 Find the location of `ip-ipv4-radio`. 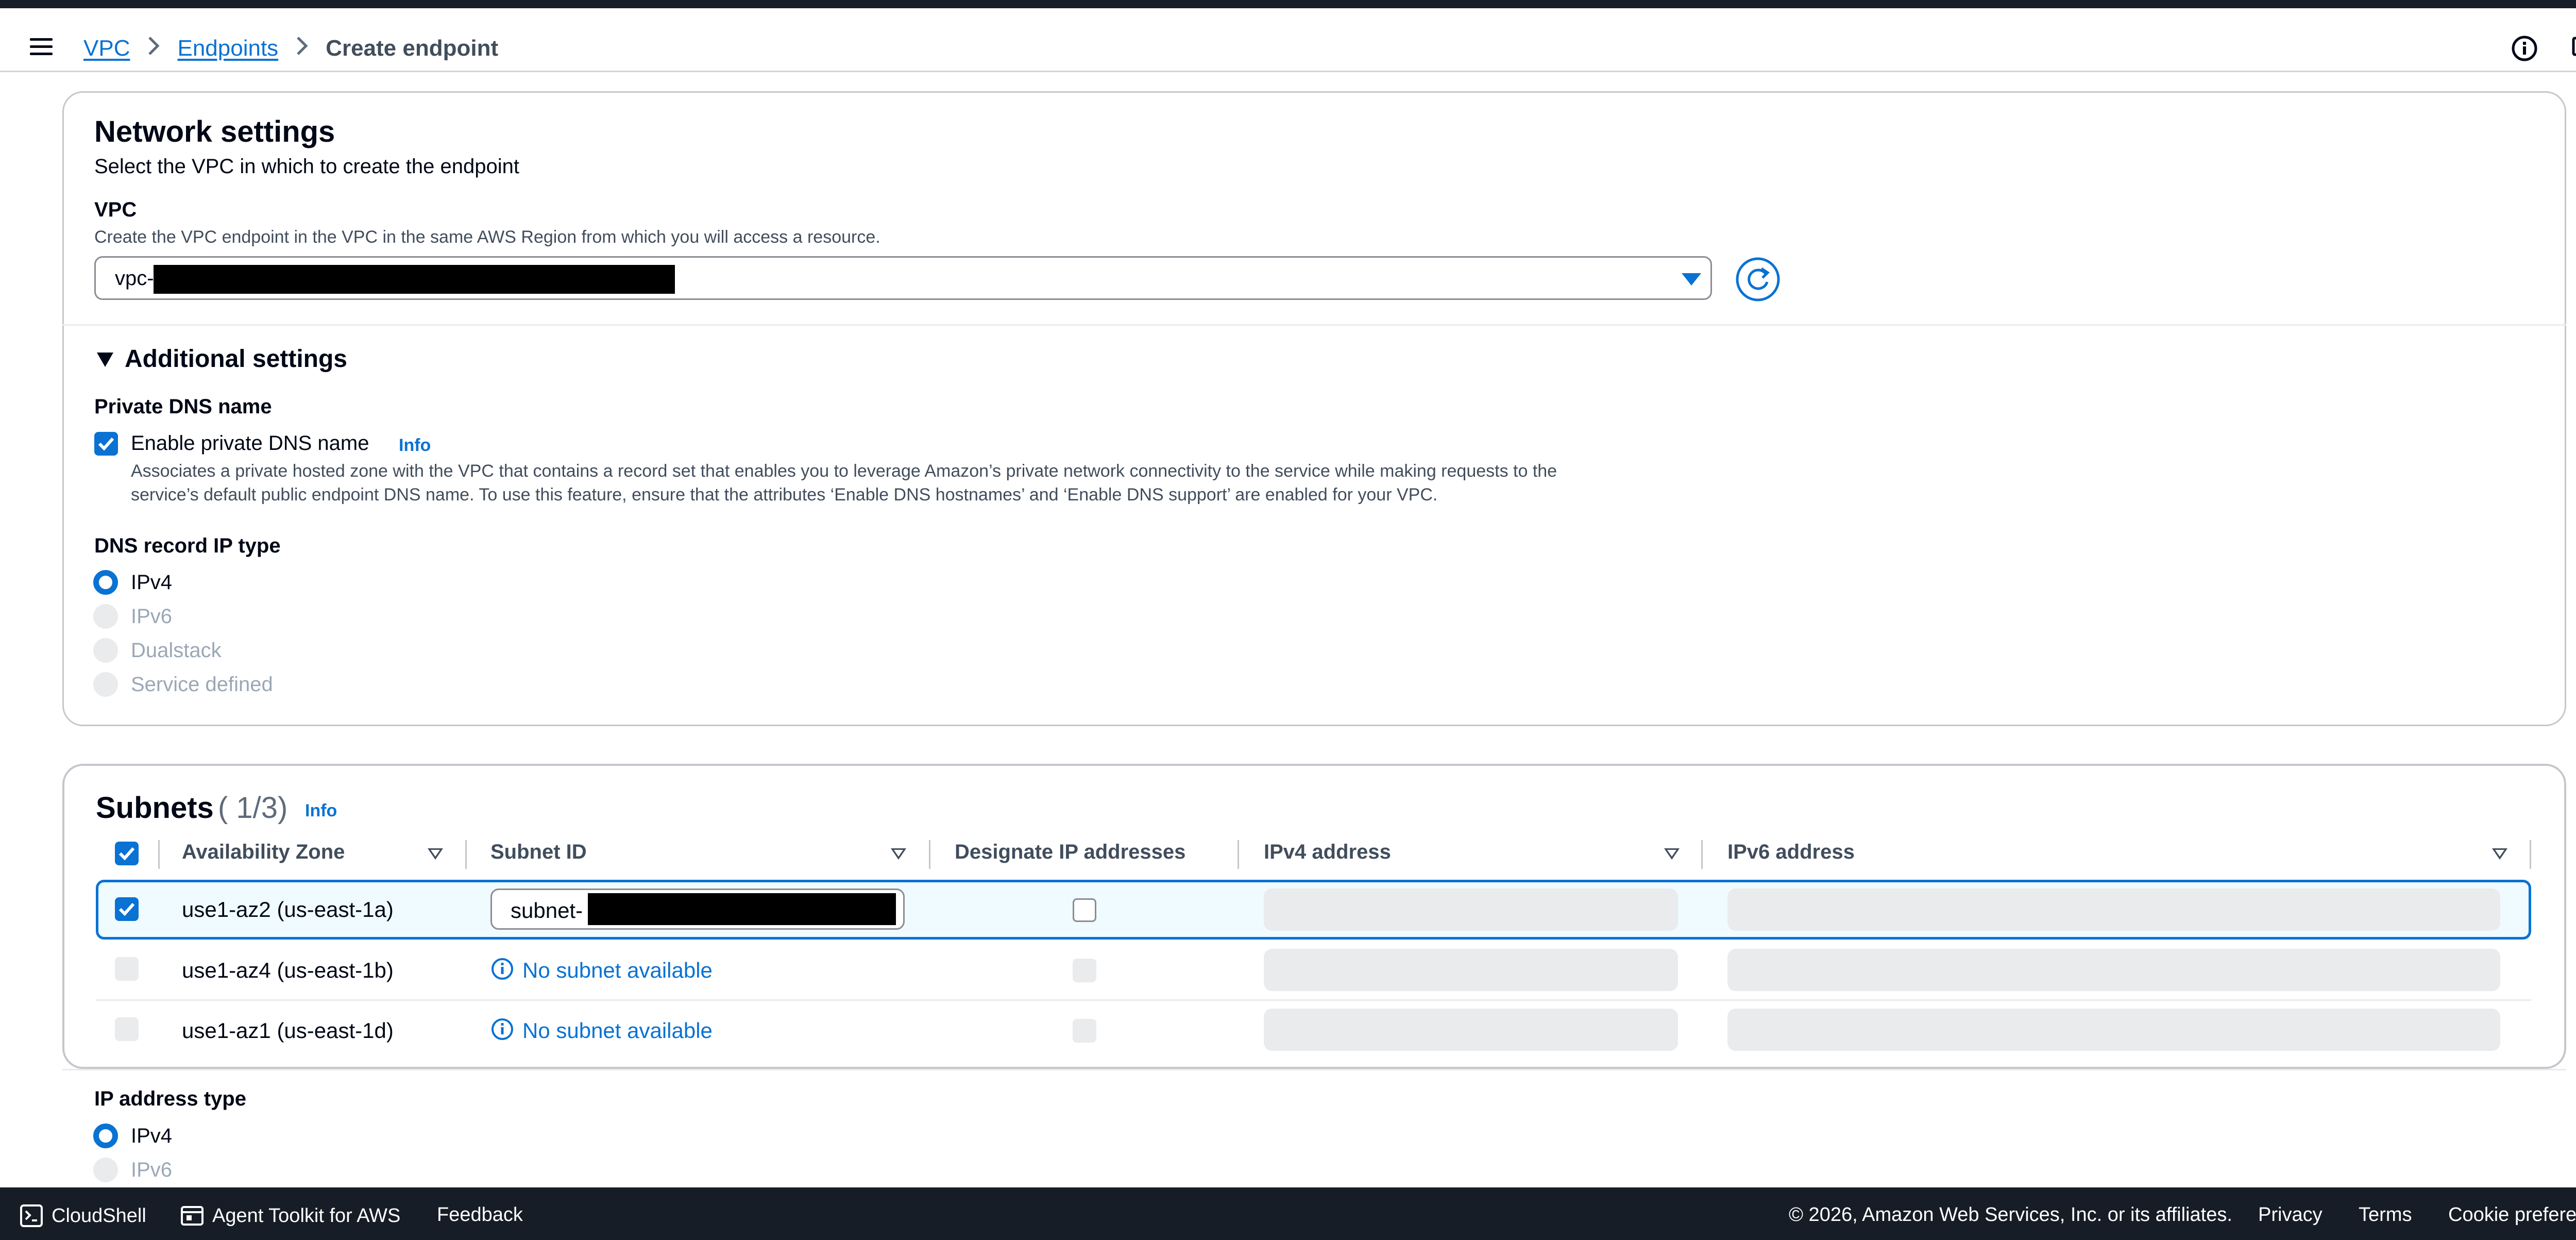

ip-ipv4-radio is located at coordinates (105, 1136).